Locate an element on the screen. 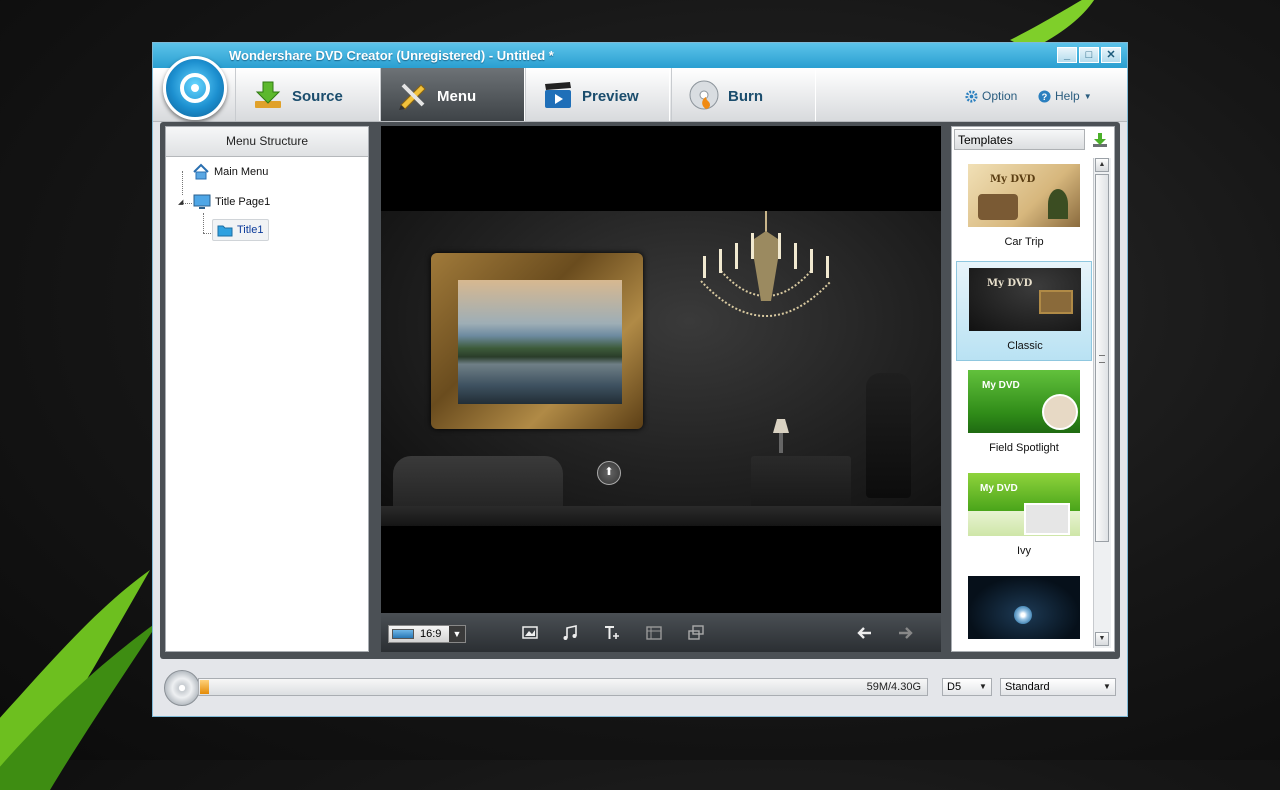 The height and width of the screenshot is (790, 1280). screen-icon is located at coordinates (403, 634).